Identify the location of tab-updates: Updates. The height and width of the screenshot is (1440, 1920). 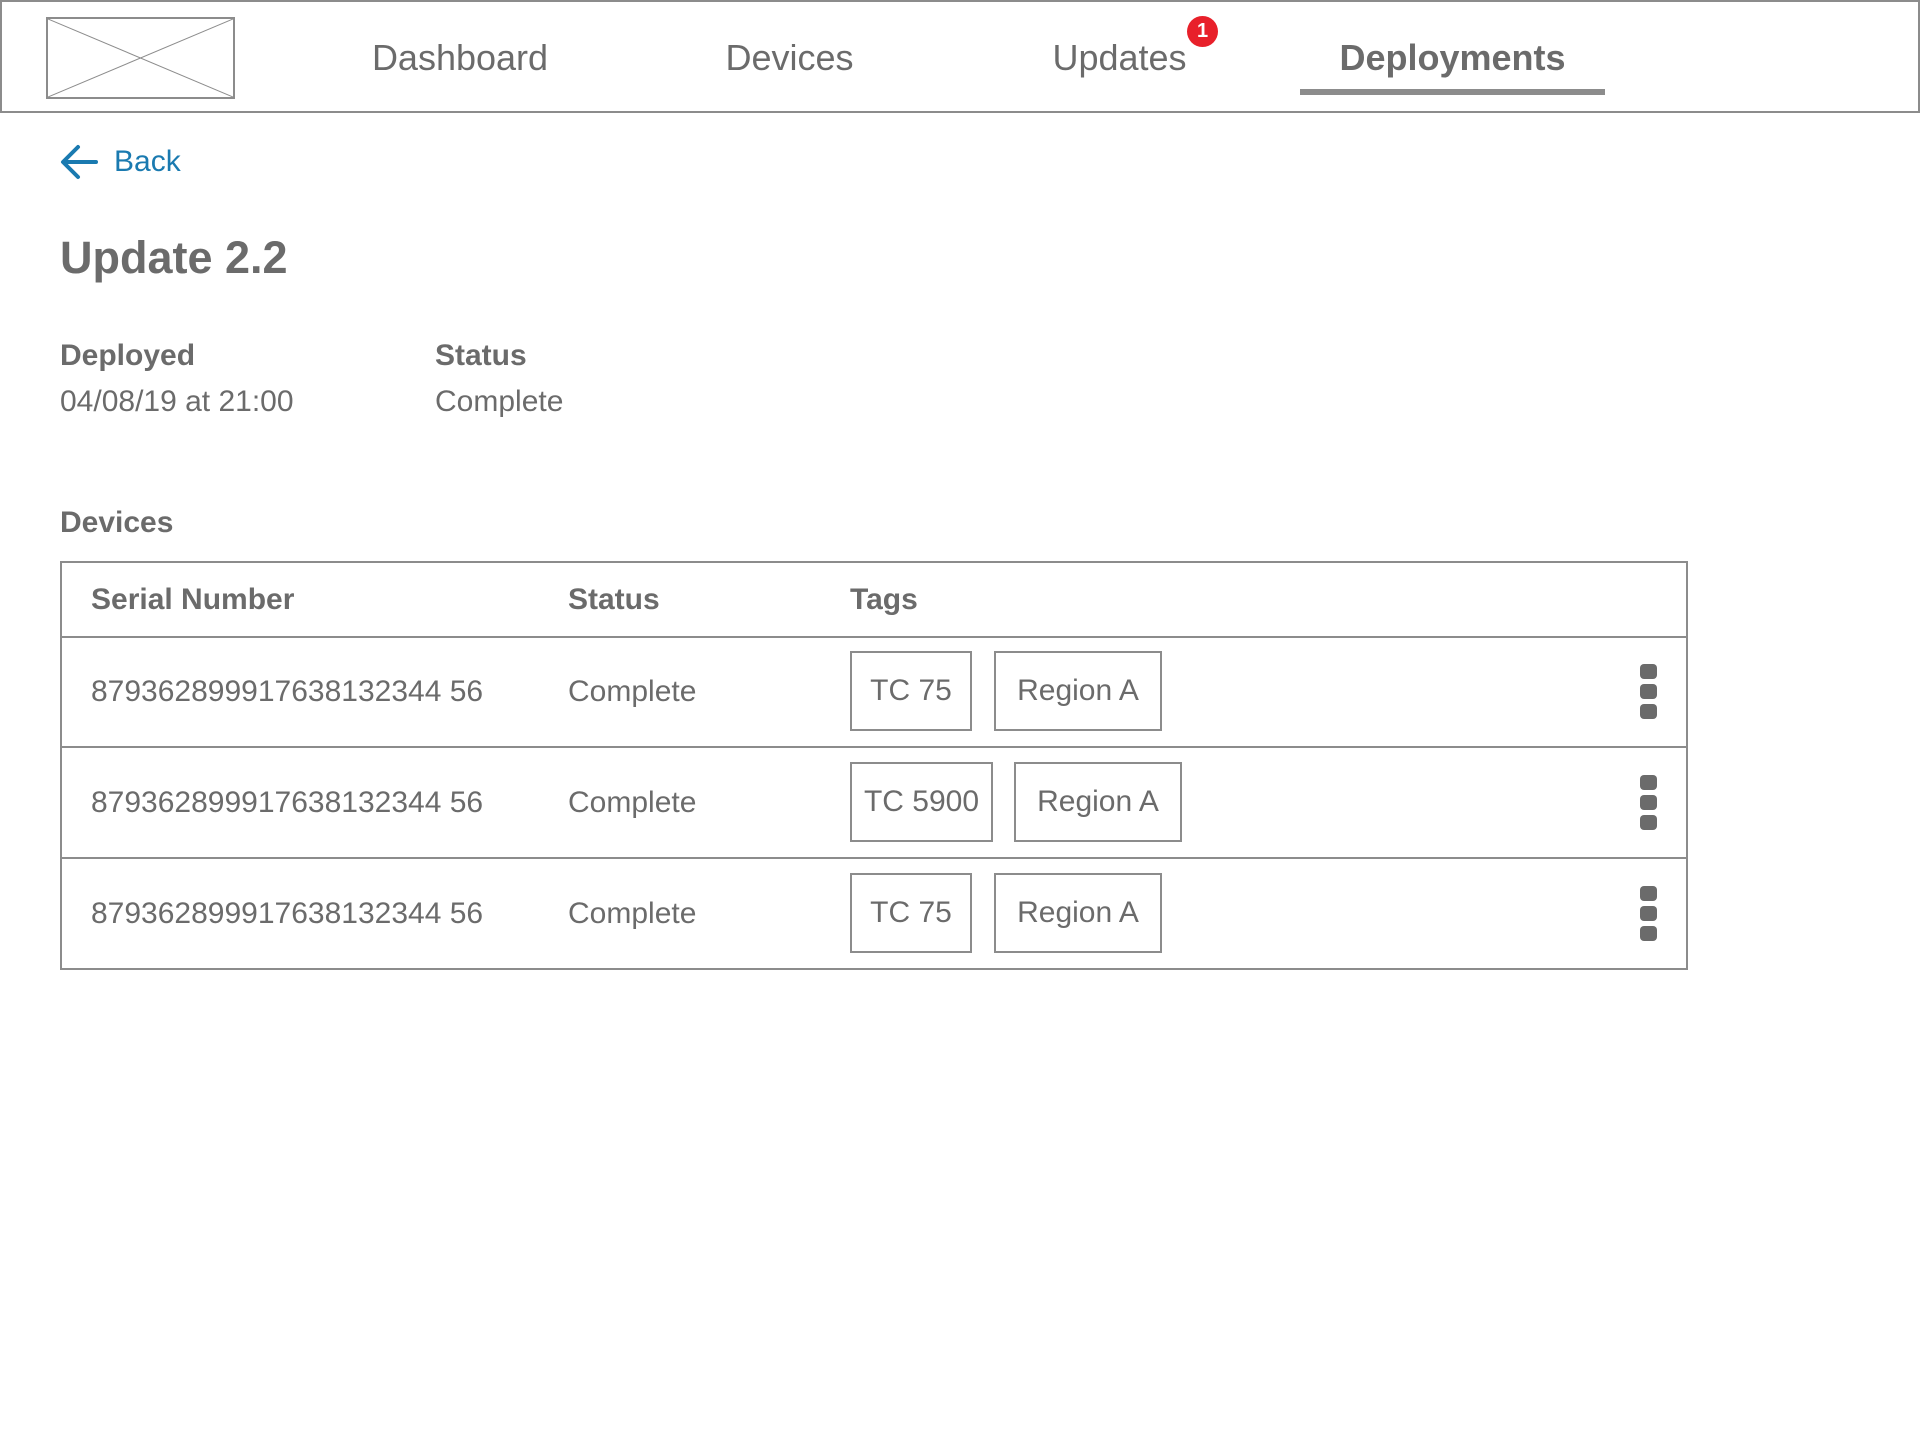
(1119, 58).